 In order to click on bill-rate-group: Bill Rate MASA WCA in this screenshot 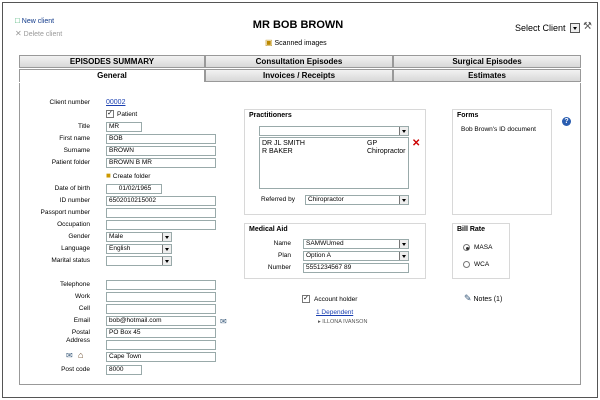, I will do `click(481, 251)`.